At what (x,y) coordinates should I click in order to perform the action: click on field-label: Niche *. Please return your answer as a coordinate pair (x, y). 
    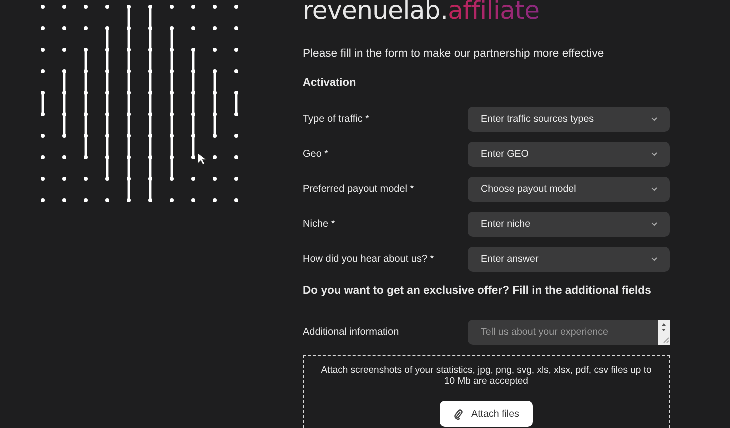
    Looking at the image, I should click on (319, 224).